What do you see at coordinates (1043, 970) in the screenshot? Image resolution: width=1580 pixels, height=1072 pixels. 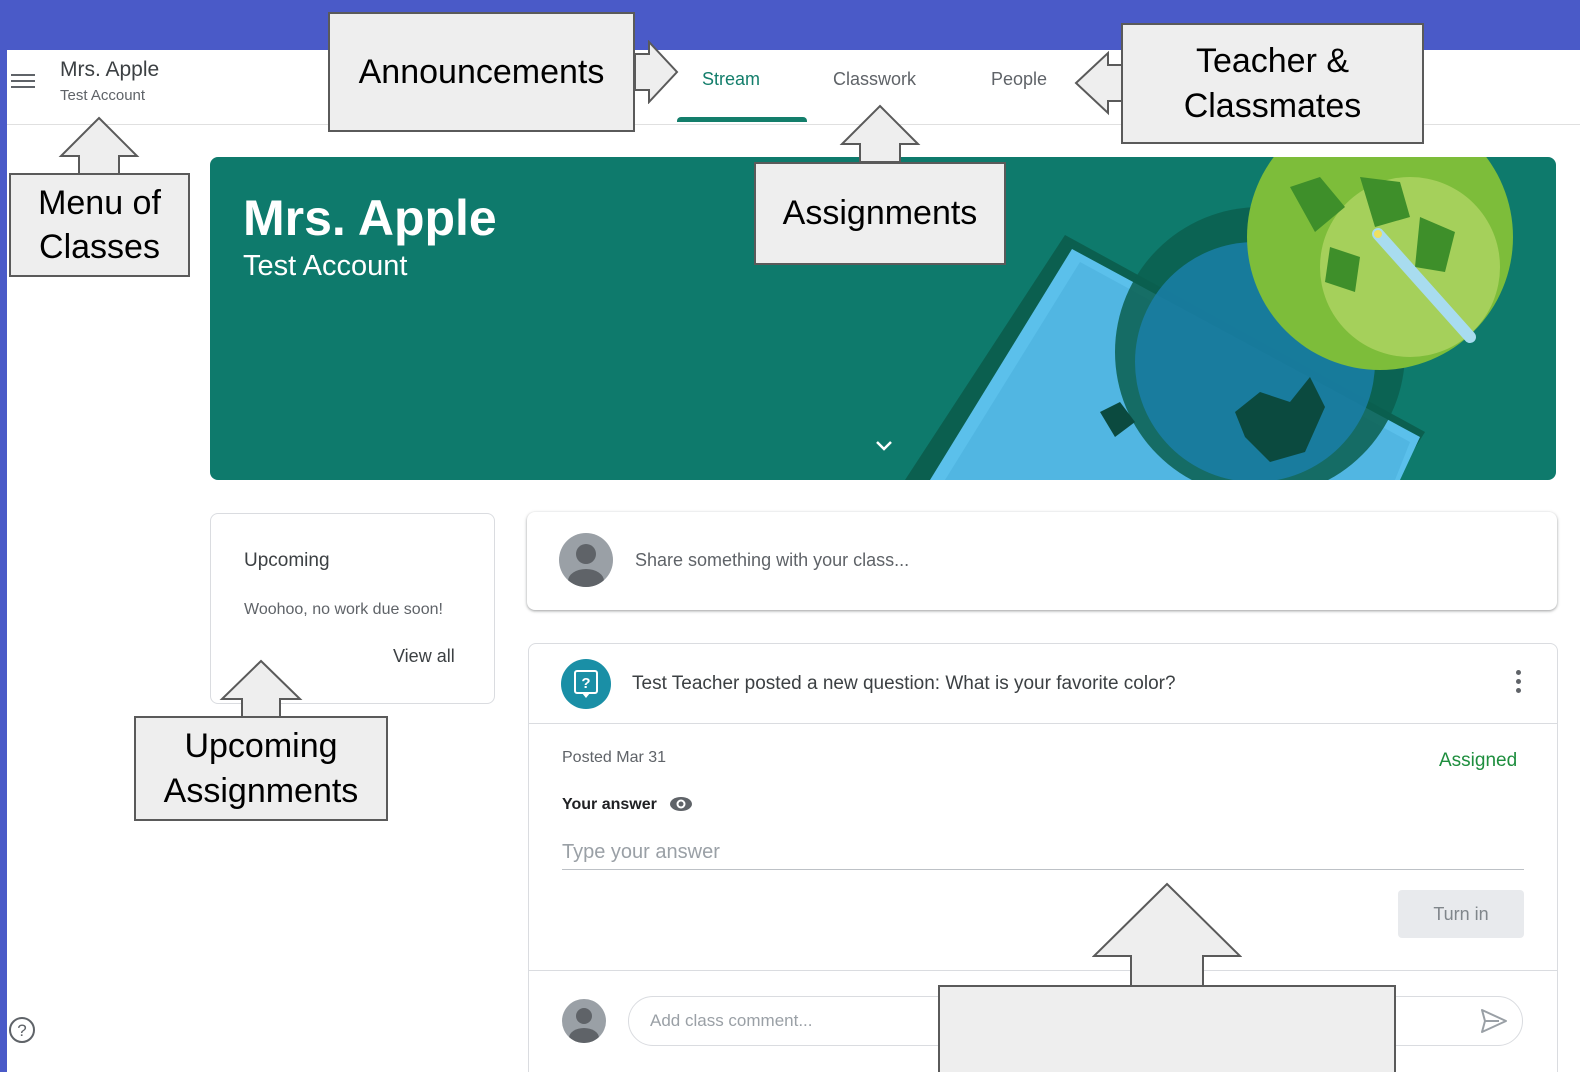 I see `divider` at bounding box center [1043, 970].